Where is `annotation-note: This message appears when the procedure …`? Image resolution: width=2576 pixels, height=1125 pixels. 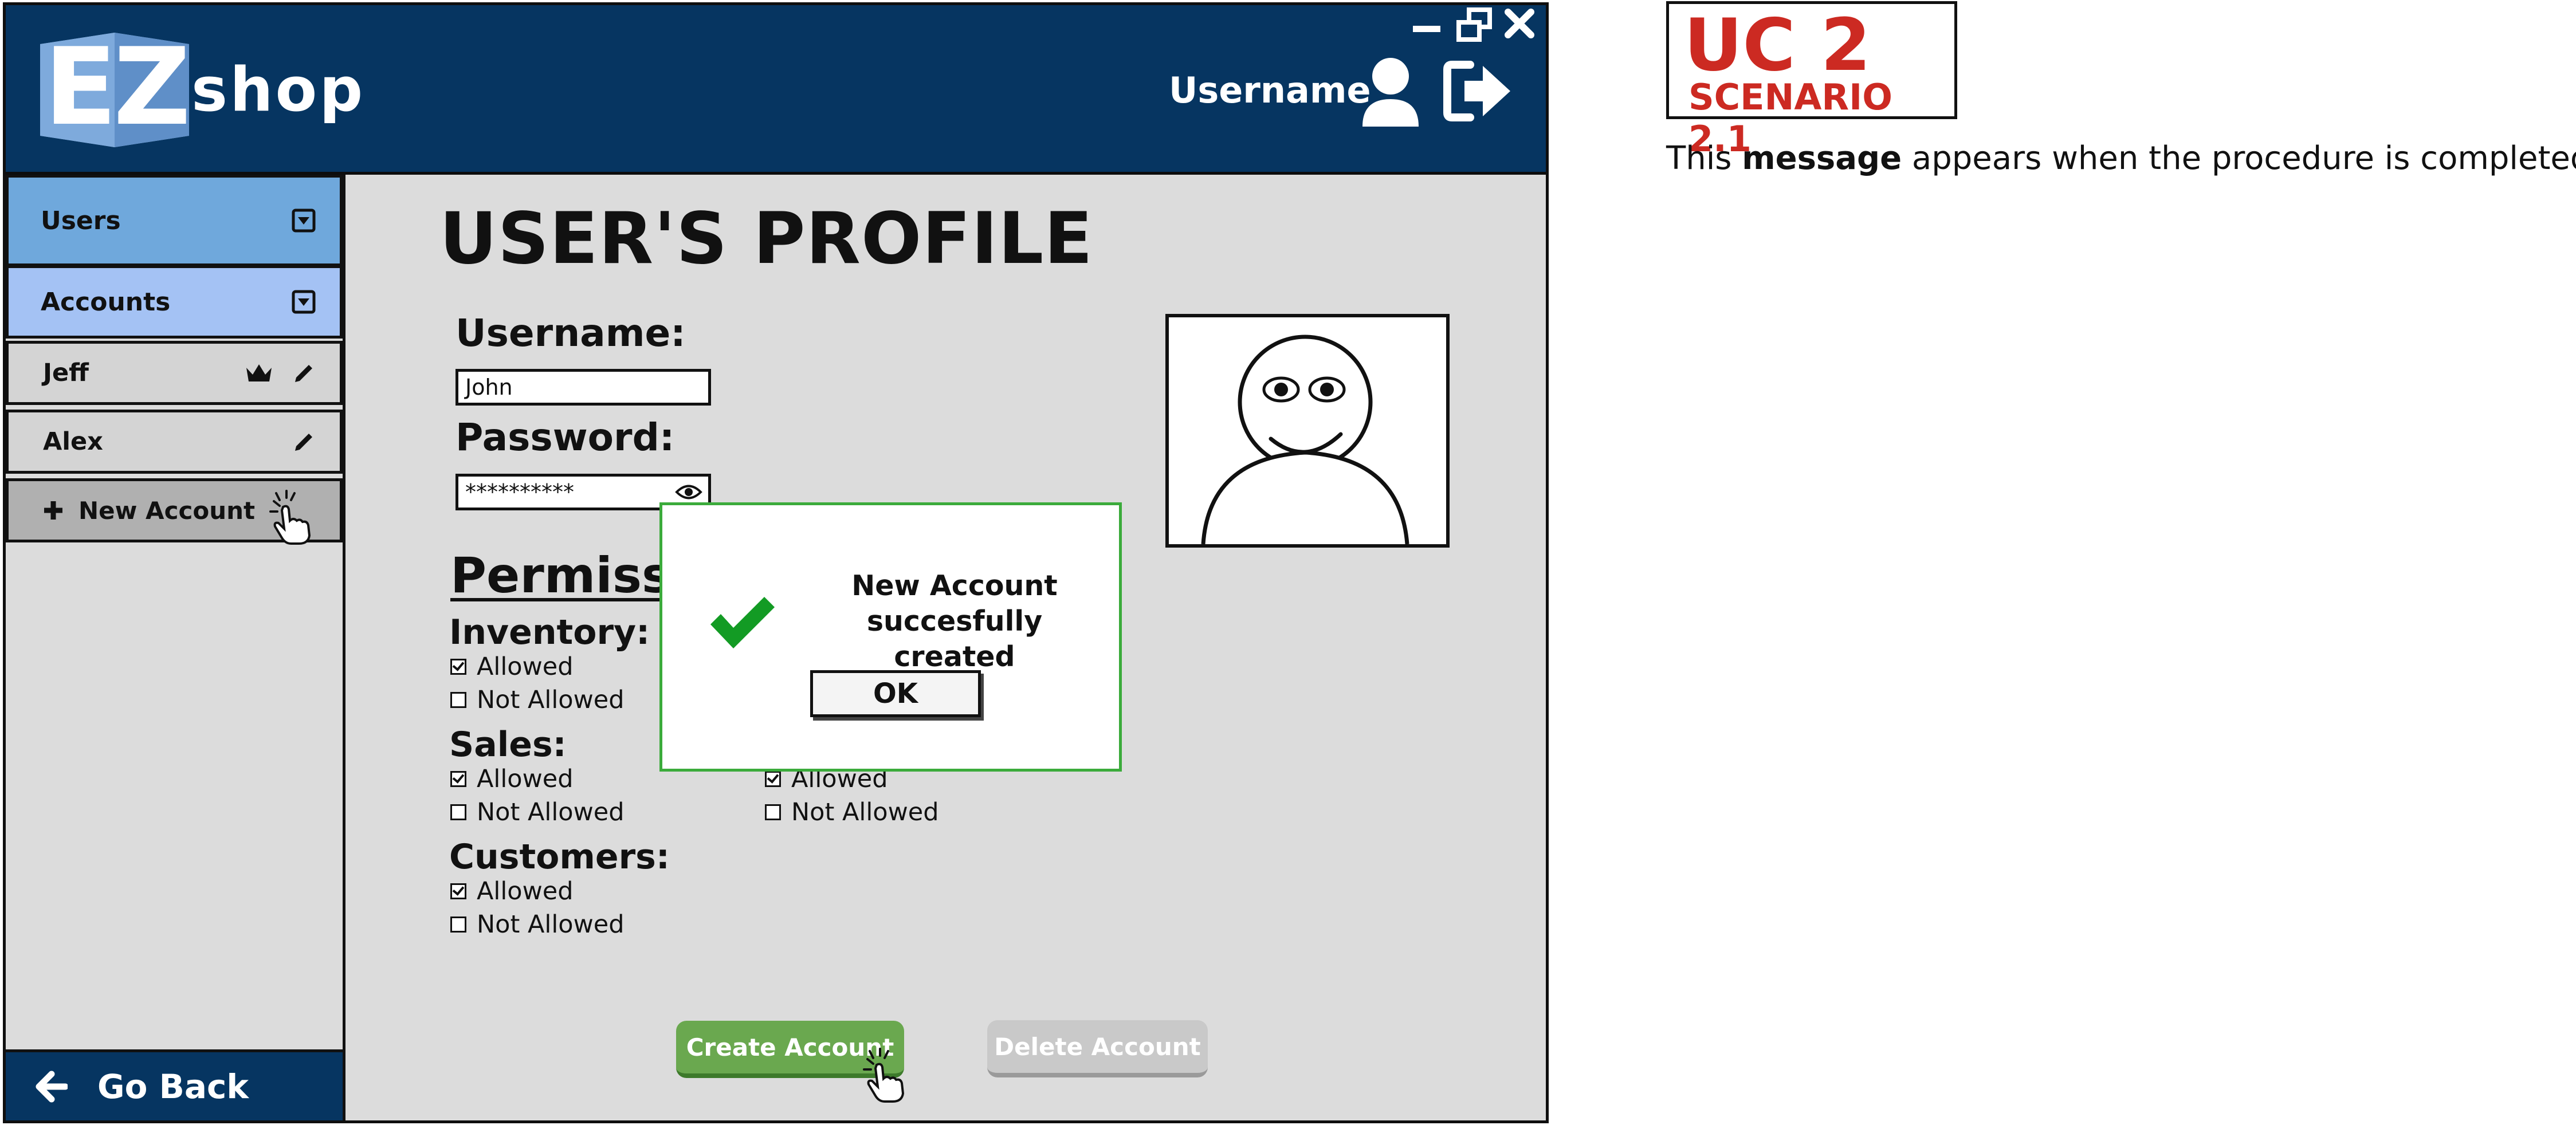 annotation-note: This message appears when the procedure … is located at coordinates (2121, 158).